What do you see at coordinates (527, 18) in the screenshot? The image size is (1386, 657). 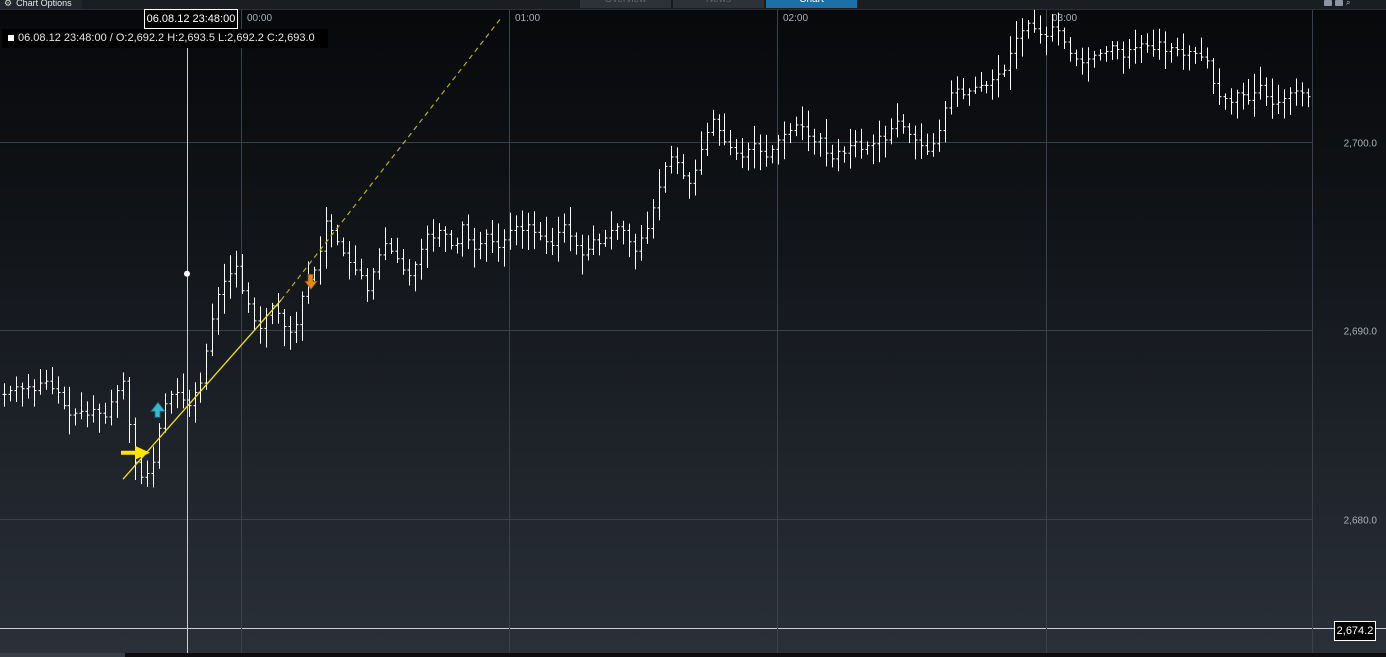 I see `x-tick-label: 01:00` at bounding box center [527, 18].